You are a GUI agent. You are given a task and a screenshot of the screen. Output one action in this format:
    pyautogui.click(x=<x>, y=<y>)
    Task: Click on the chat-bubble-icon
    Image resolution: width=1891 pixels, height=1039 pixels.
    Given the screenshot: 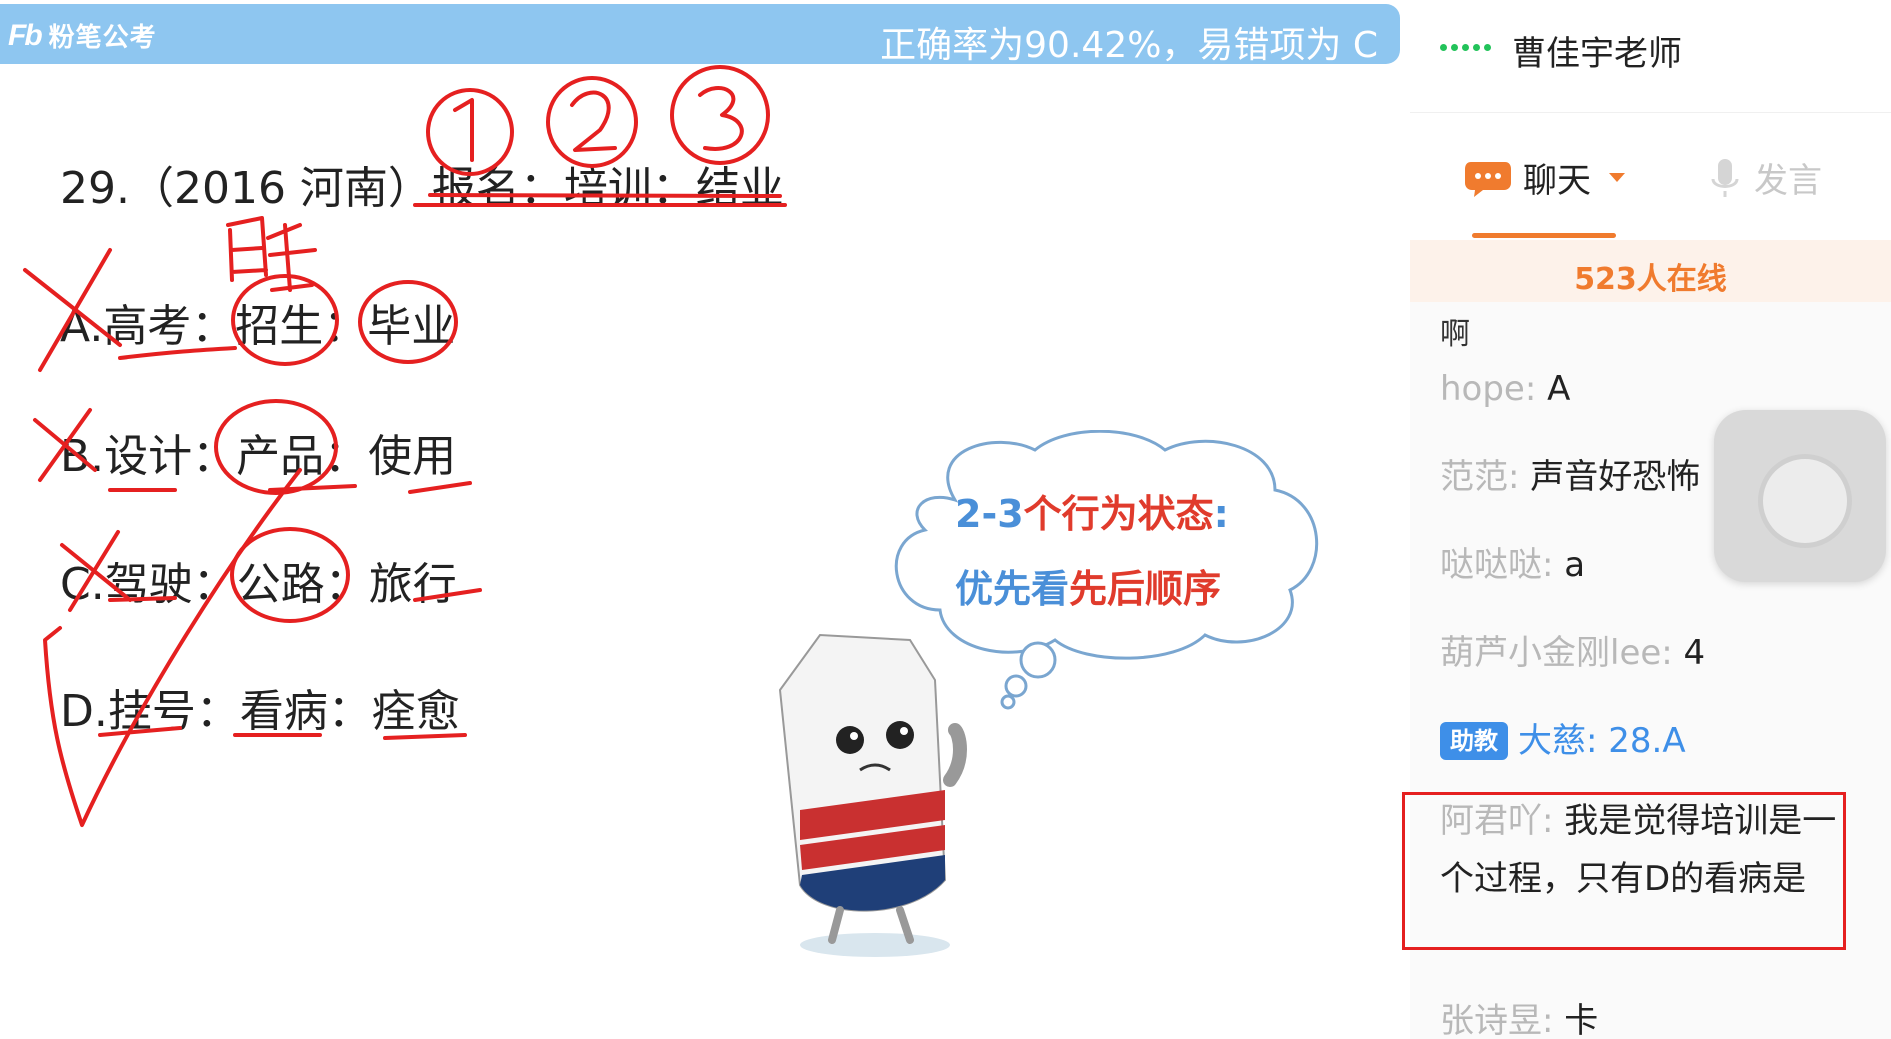 What is the action you would take?
    pyautogui.click(x=1488, y=179)
    